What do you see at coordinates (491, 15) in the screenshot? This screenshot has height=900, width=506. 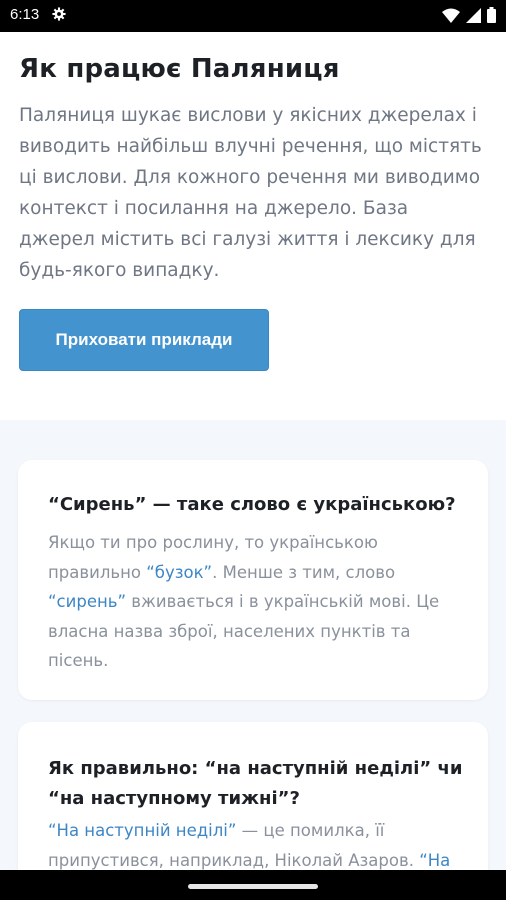 I see `battery-icon` at bounding box center [491, 15].